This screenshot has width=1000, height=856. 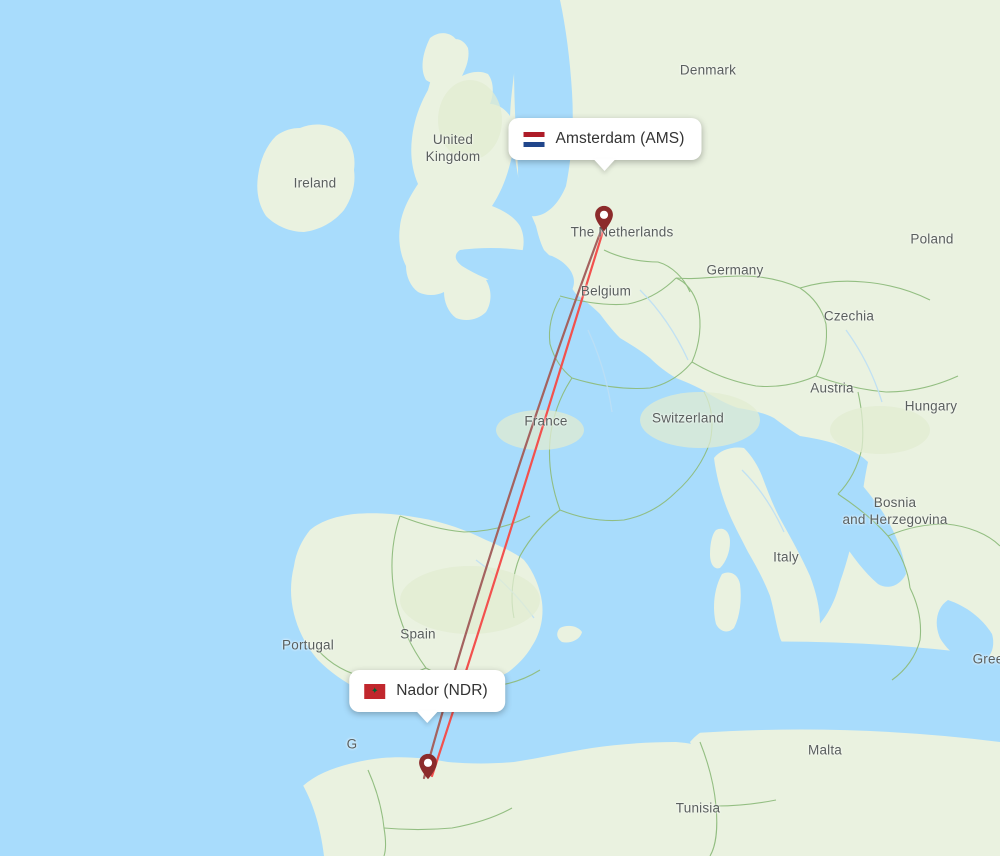 What do you see at coordinates (534, 139) in the screenshot?
I see `flag-netherlands-icon` at bounding box center [534, 139].